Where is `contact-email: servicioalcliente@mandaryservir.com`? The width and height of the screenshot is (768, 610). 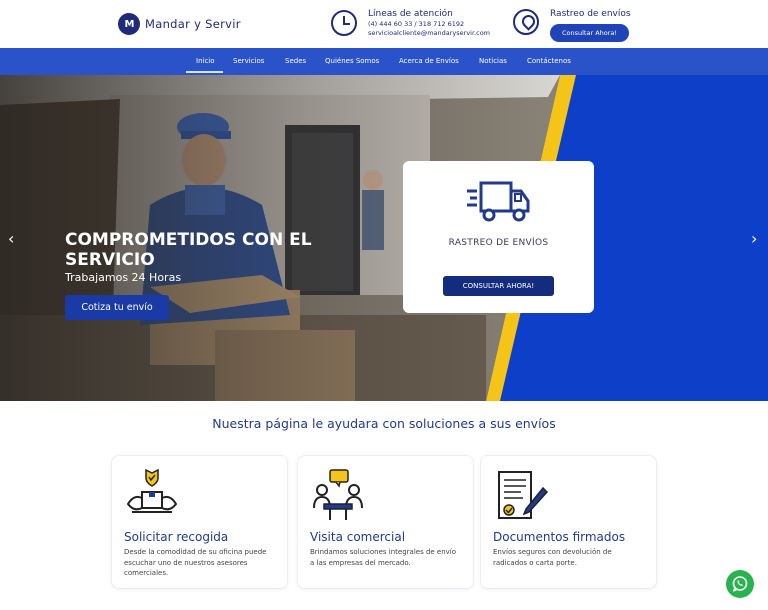 contact-email: servicioalcliente@mandaryservir.com is located at coordinates (429, 33).